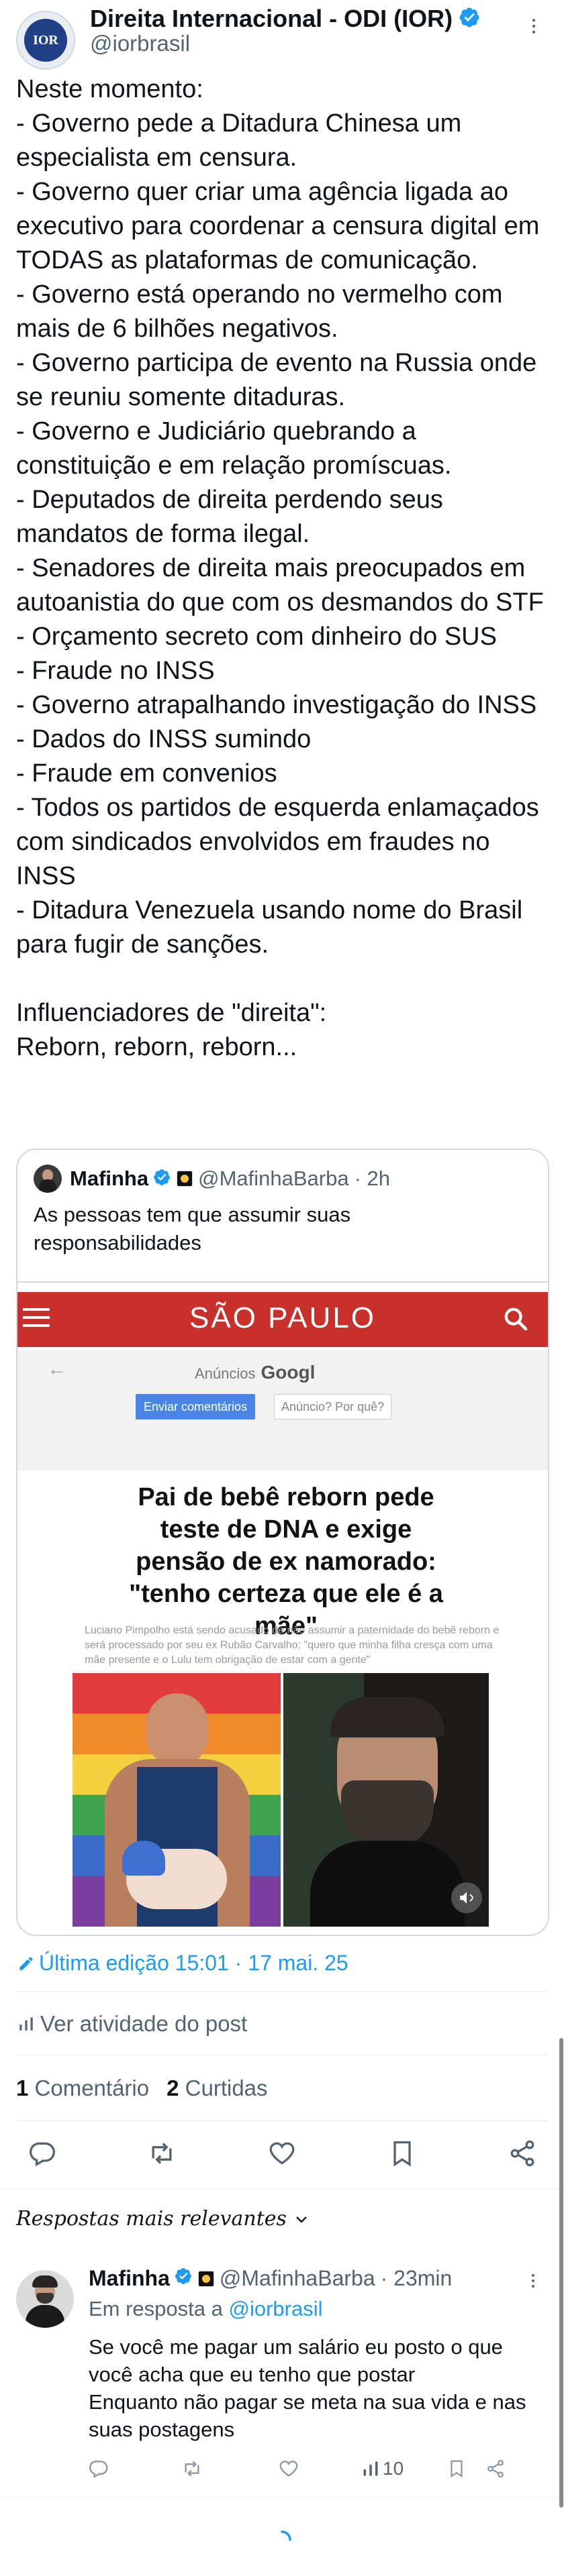 The height and width of the screenshot is (2576, 564). I want to click on quote-header: Mafinha @MafinhaBarba · 2h, so click(212, 1179).